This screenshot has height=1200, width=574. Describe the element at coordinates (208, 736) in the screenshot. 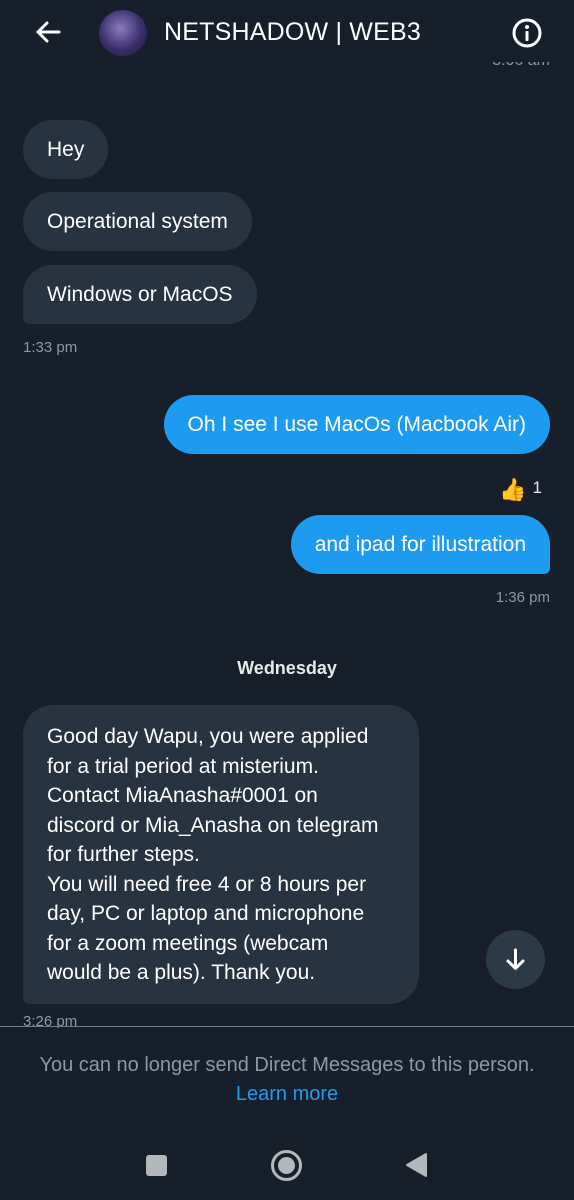

I see `message-line: Good day Wapu, you were applied` at that location.